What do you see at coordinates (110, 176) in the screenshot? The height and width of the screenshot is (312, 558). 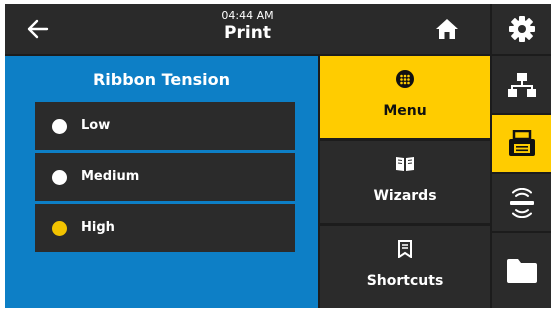 I see `option-label: Medium` at bounding box center [110, 176].